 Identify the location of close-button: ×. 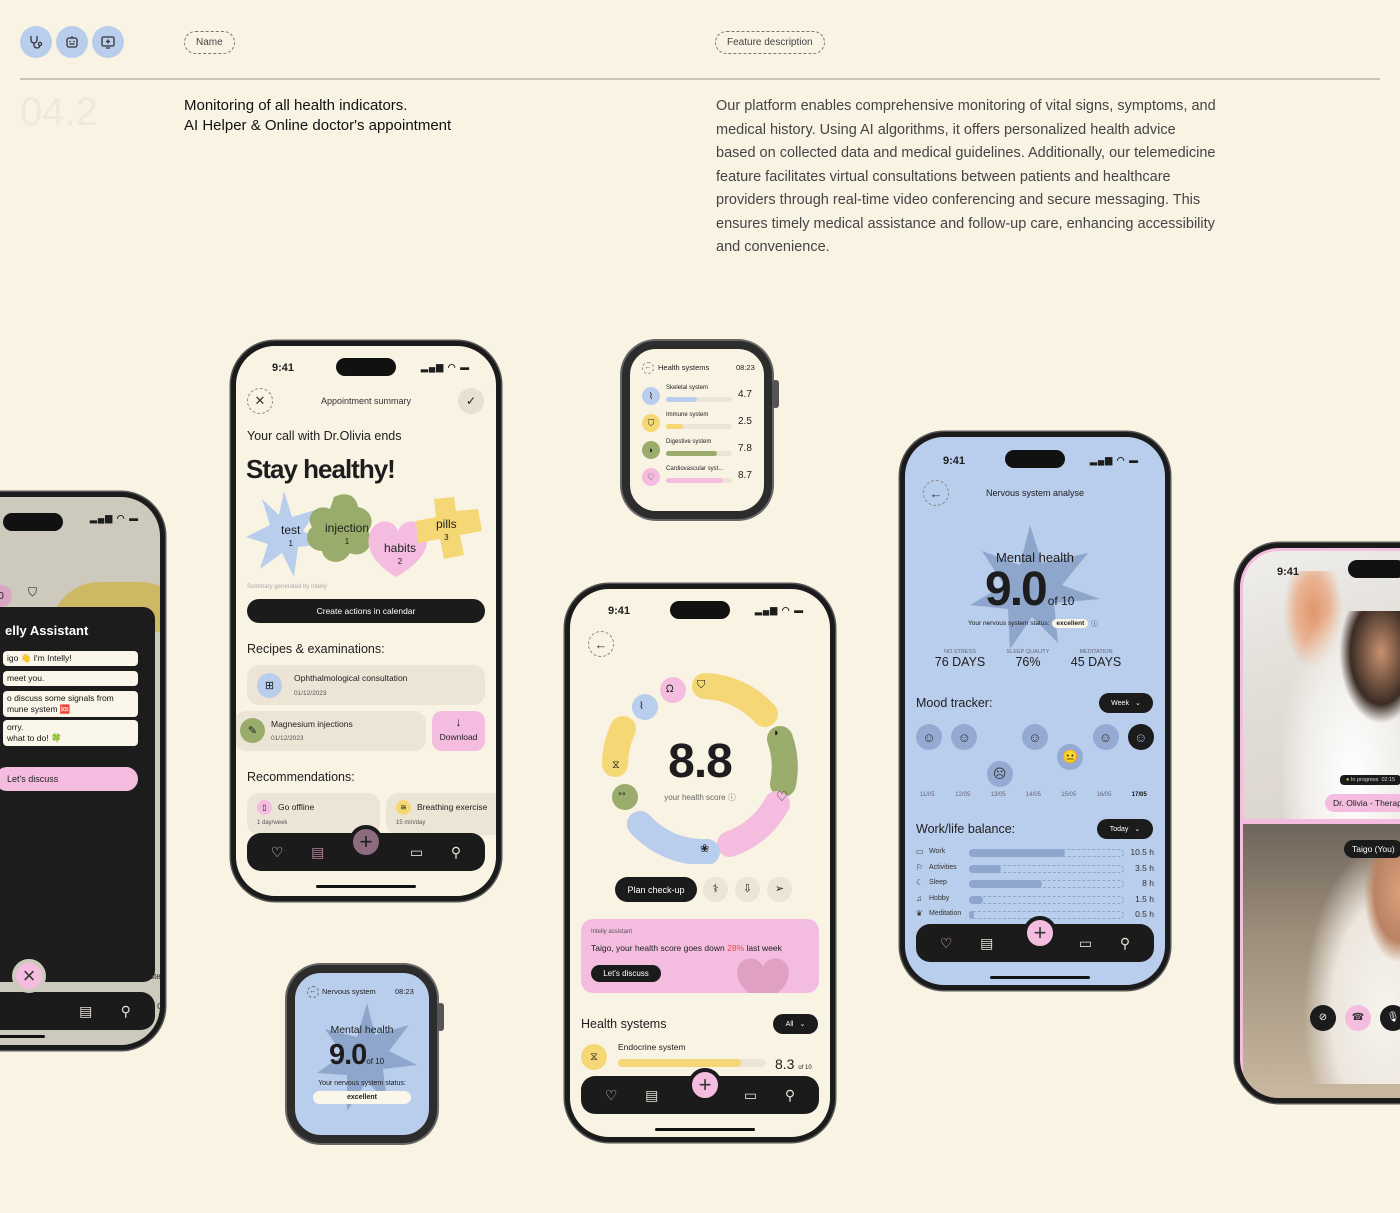
(29, 976).